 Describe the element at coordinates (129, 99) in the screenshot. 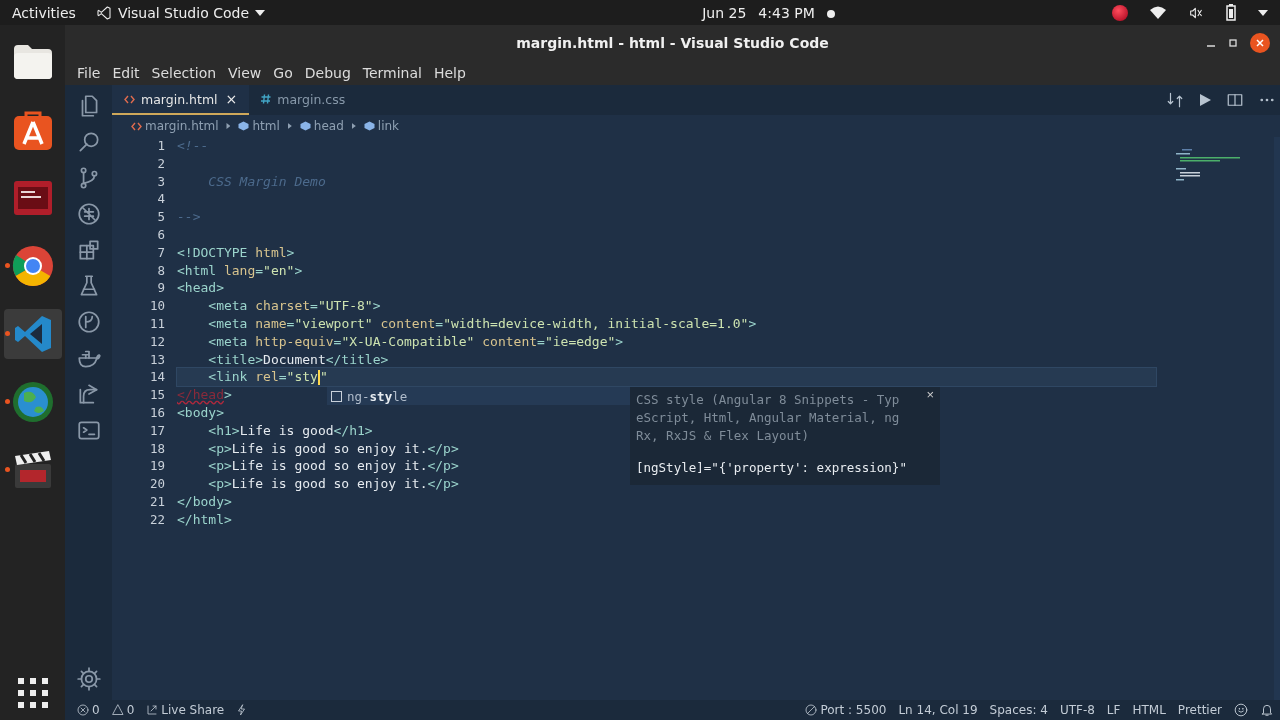

I see `code-brackets-icon` at that location.